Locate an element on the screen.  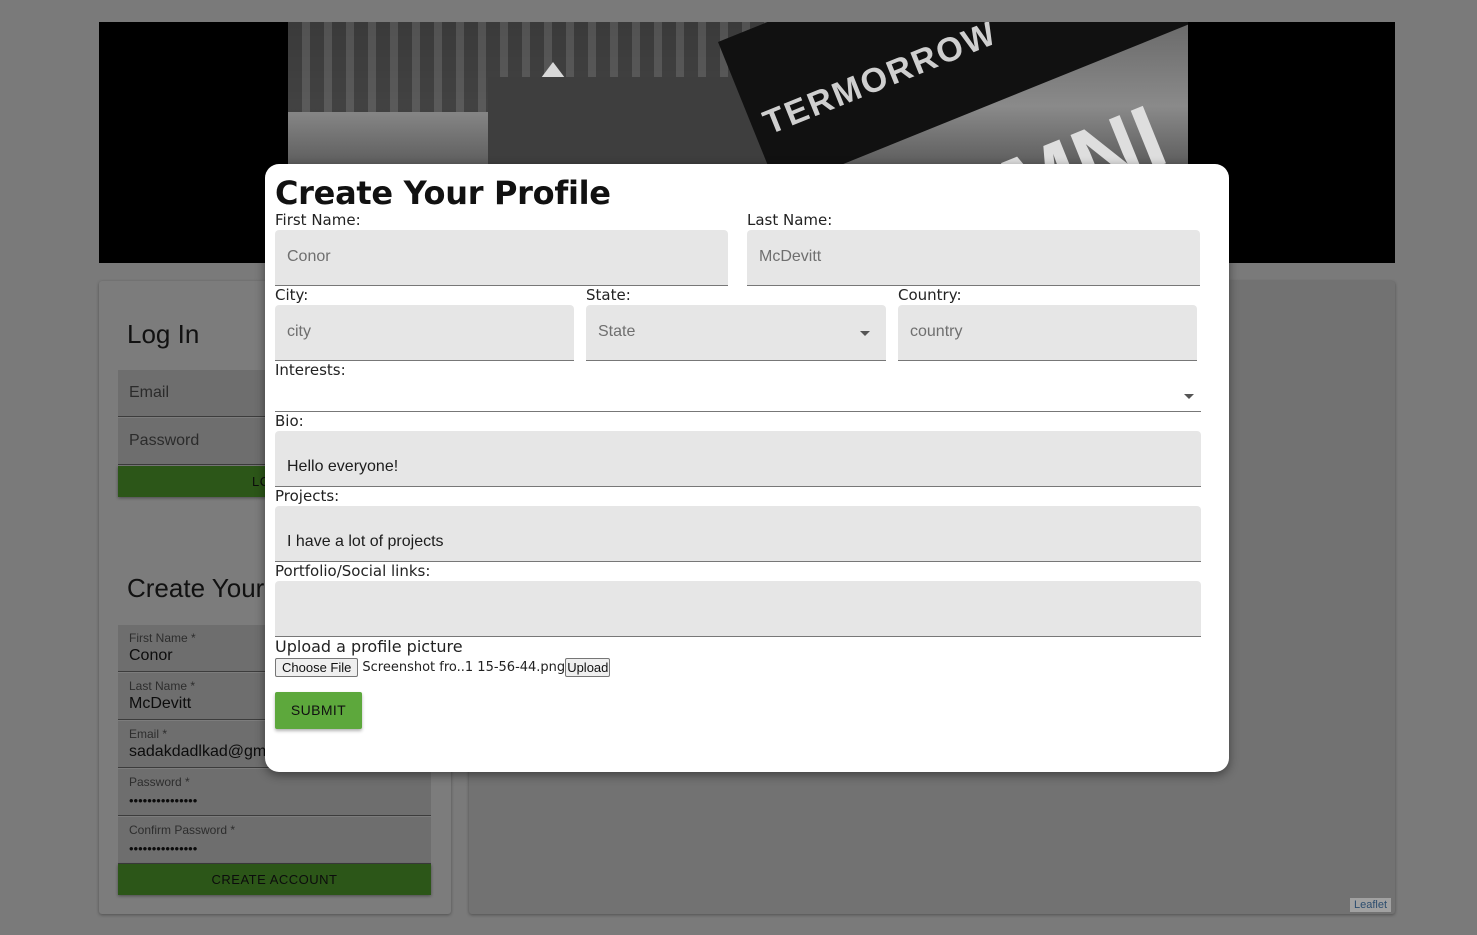
first-name-input: Conor is located at coordinates (501, 258).